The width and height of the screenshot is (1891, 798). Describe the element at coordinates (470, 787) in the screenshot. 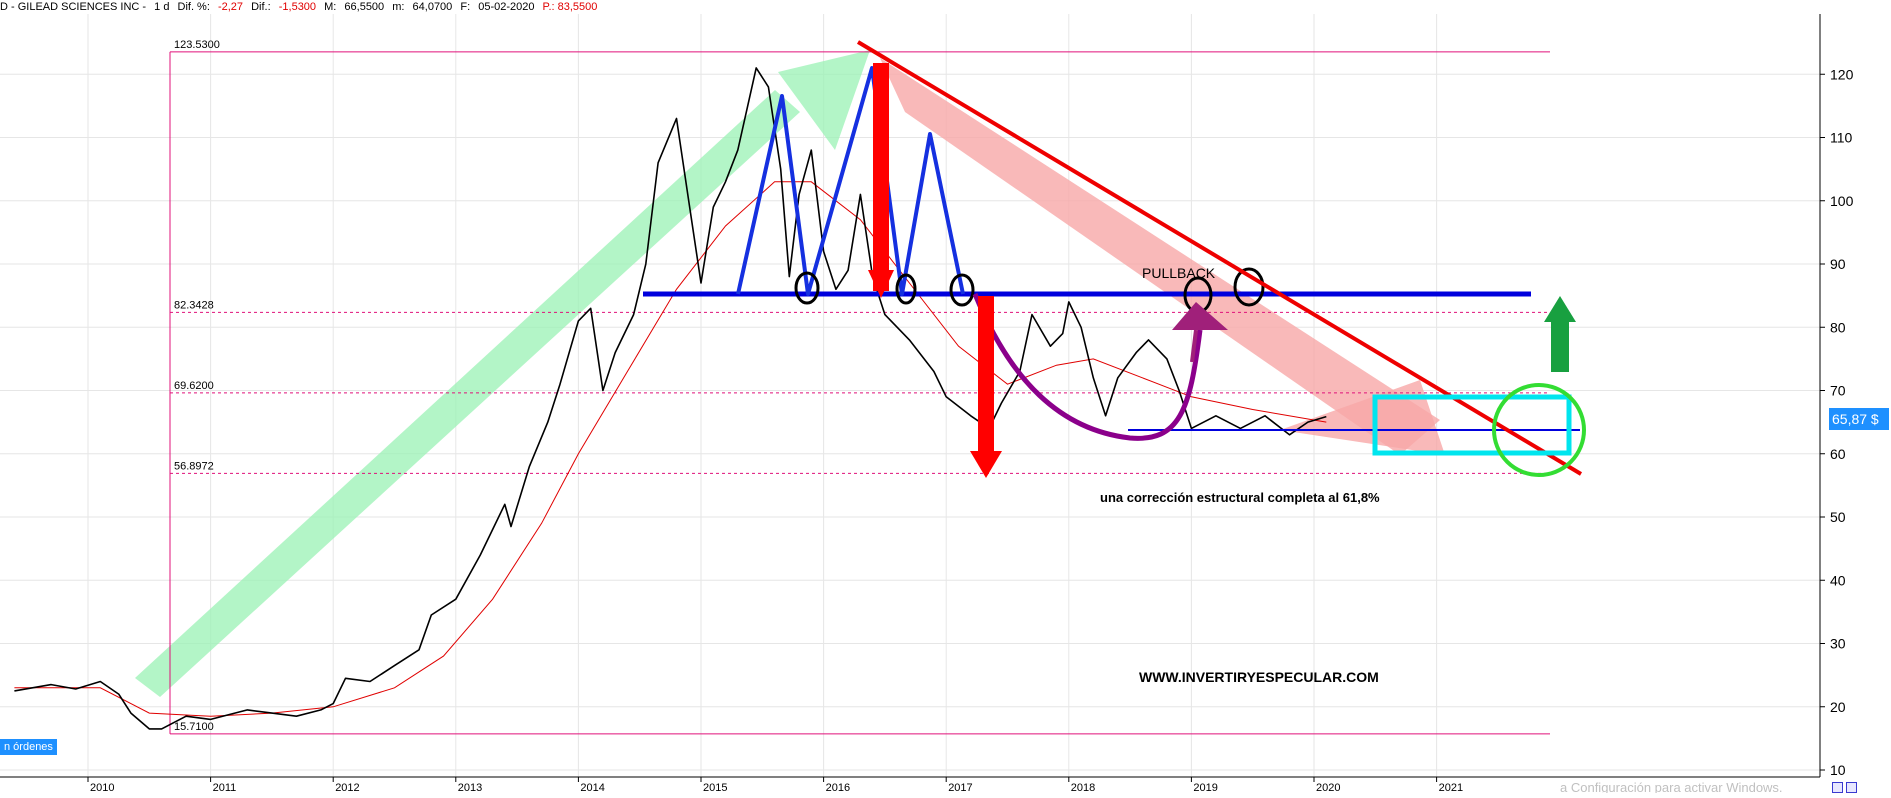

I see `x-tick-label: 2013` at that location.